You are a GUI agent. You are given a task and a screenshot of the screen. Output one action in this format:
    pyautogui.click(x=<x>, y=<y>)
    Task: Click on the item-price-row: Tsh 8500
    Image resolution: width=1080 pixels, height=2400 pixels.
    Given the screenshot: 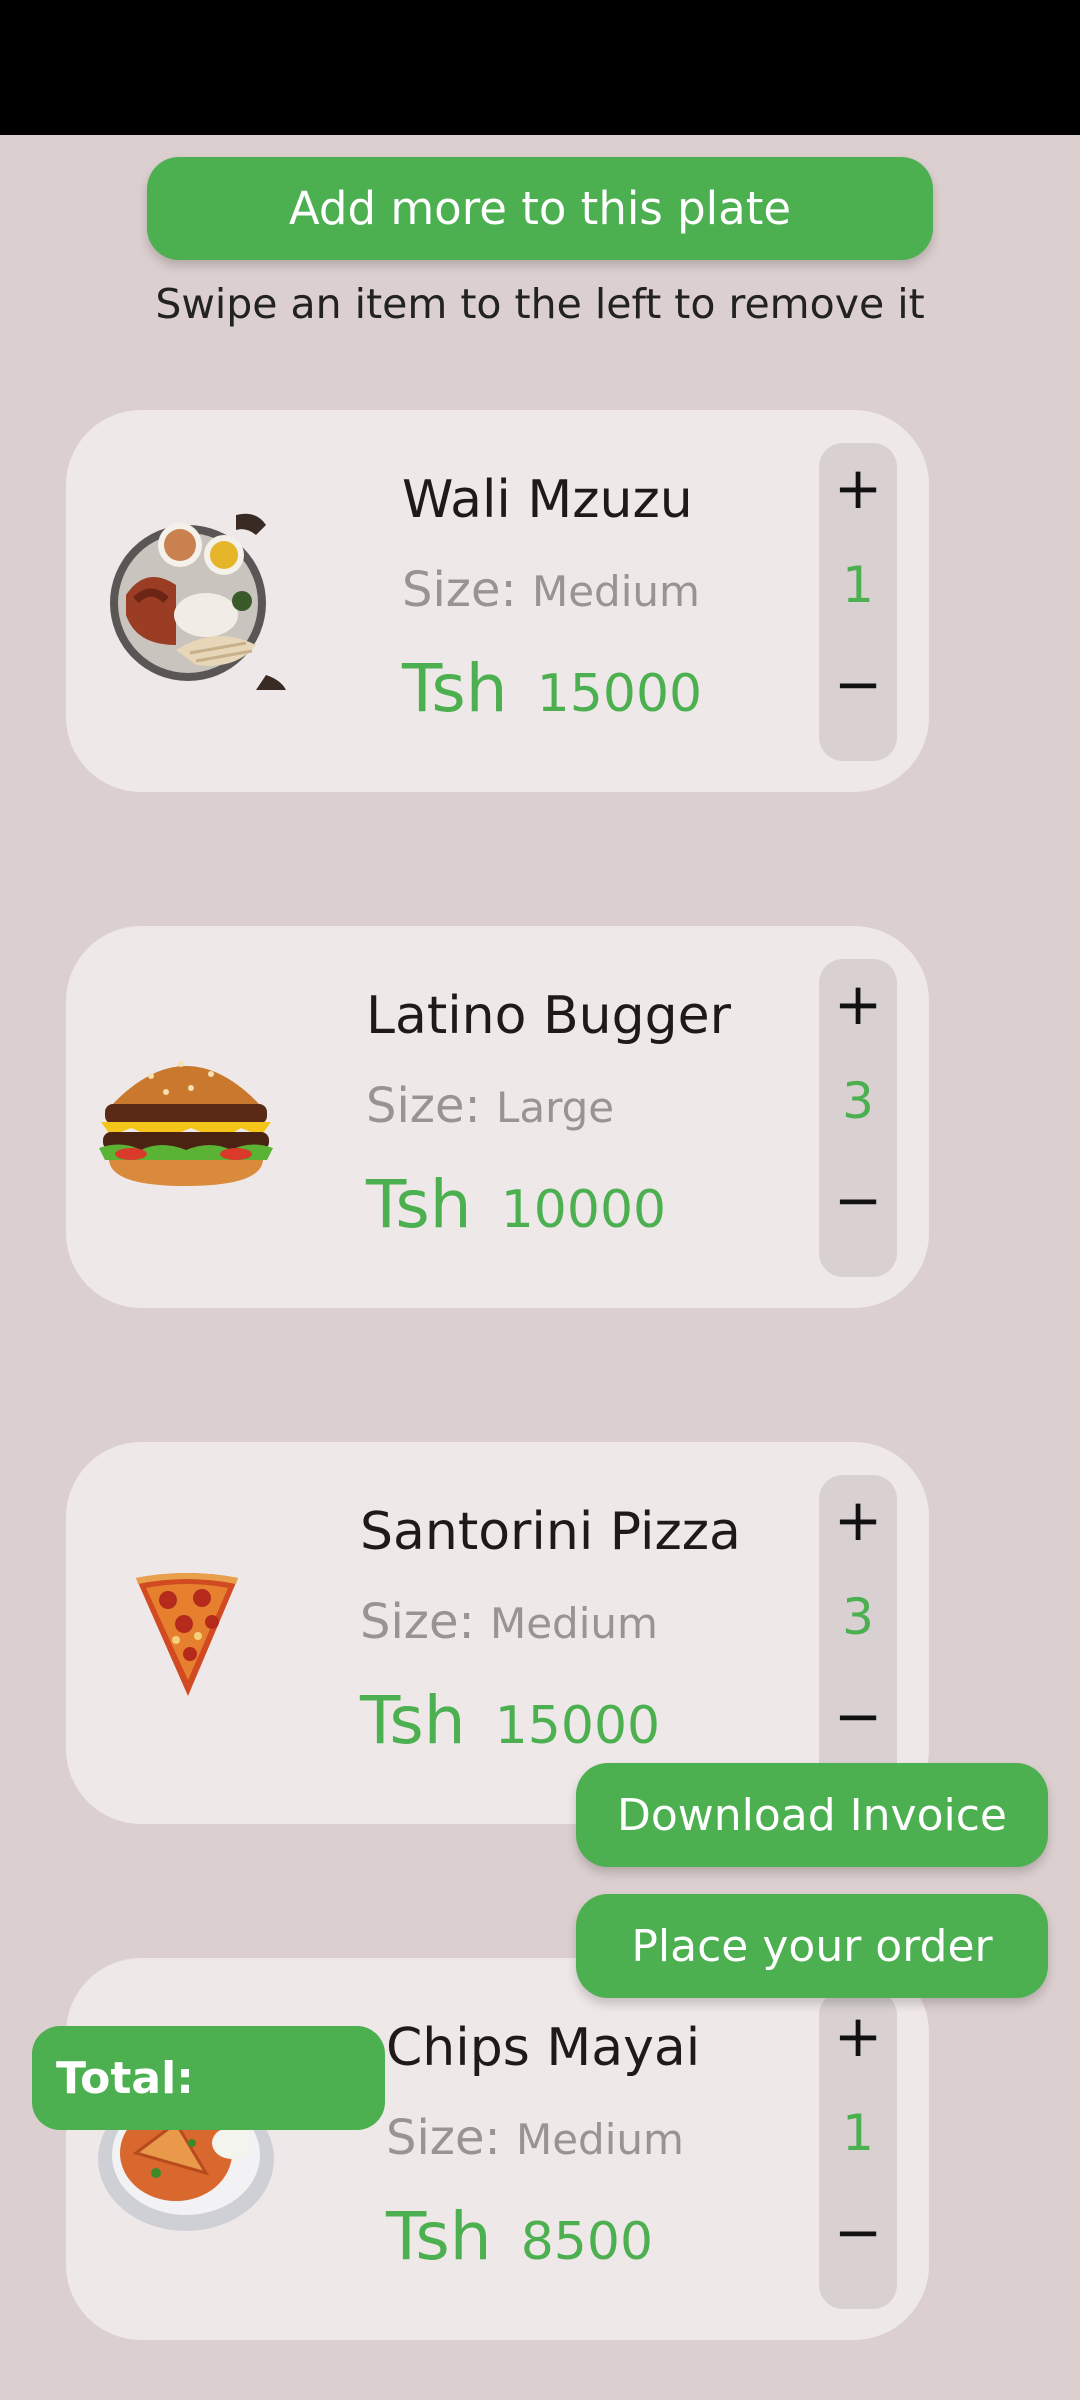 What is the action you would take?
    pyautogui.click(x=519, y=2236)
    